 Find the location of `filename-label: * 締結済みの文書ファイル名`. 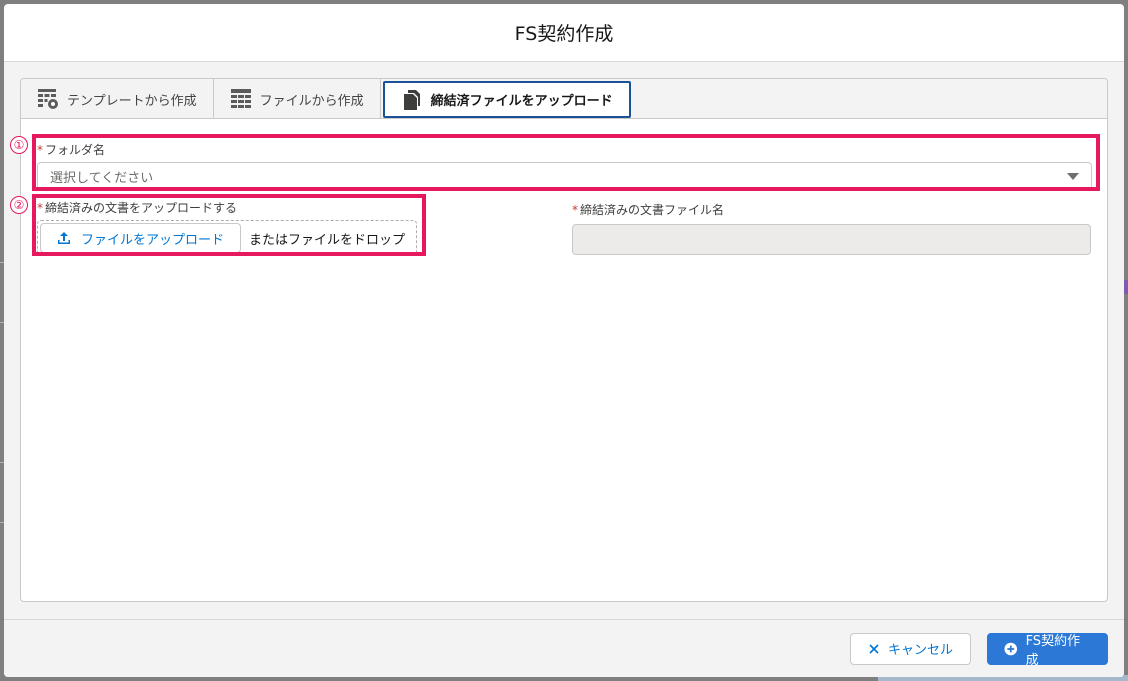

filename-label: * 締結済みの文書ファイル名 is located at coordinates (832, 209).